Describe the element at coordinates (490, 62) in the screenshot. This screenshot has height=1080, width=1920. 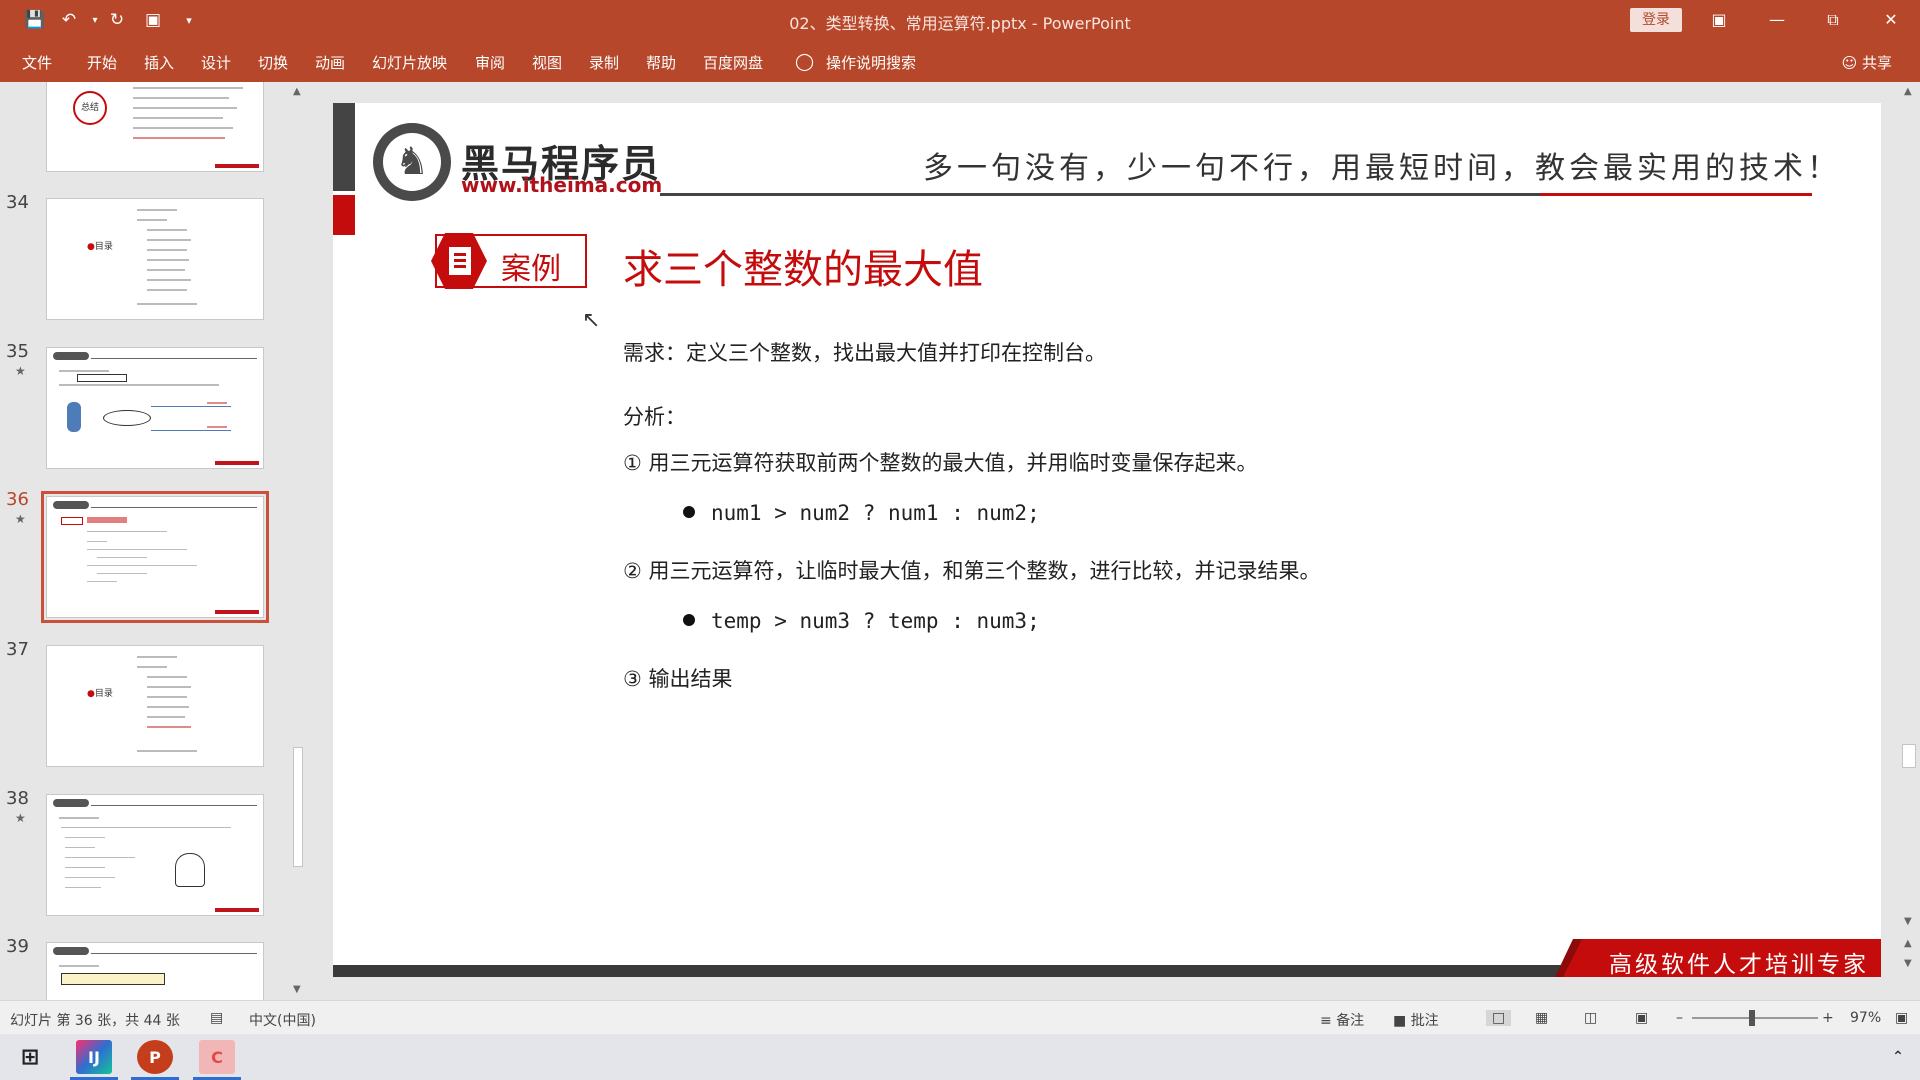
I see `tab-review: 审阅` at that location.